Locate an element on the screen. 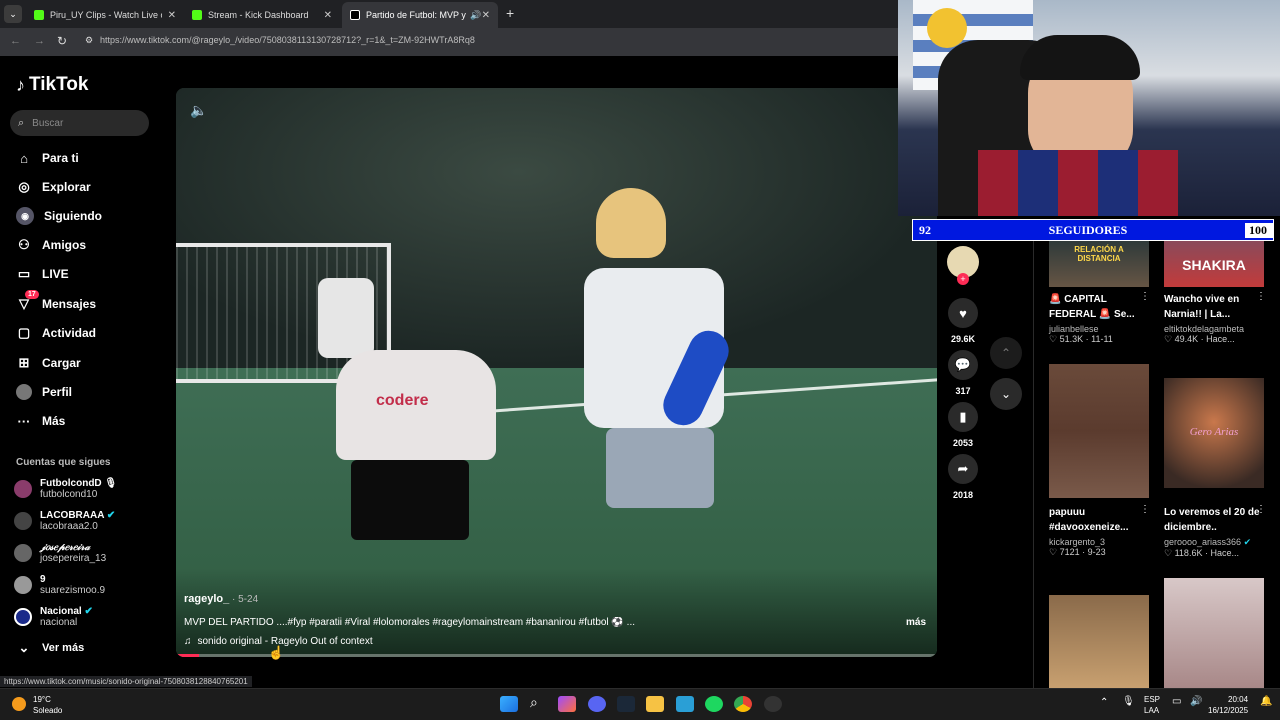 This screenshot has width=1280, height=720. obs-icon is located at coordinates (773, 704).